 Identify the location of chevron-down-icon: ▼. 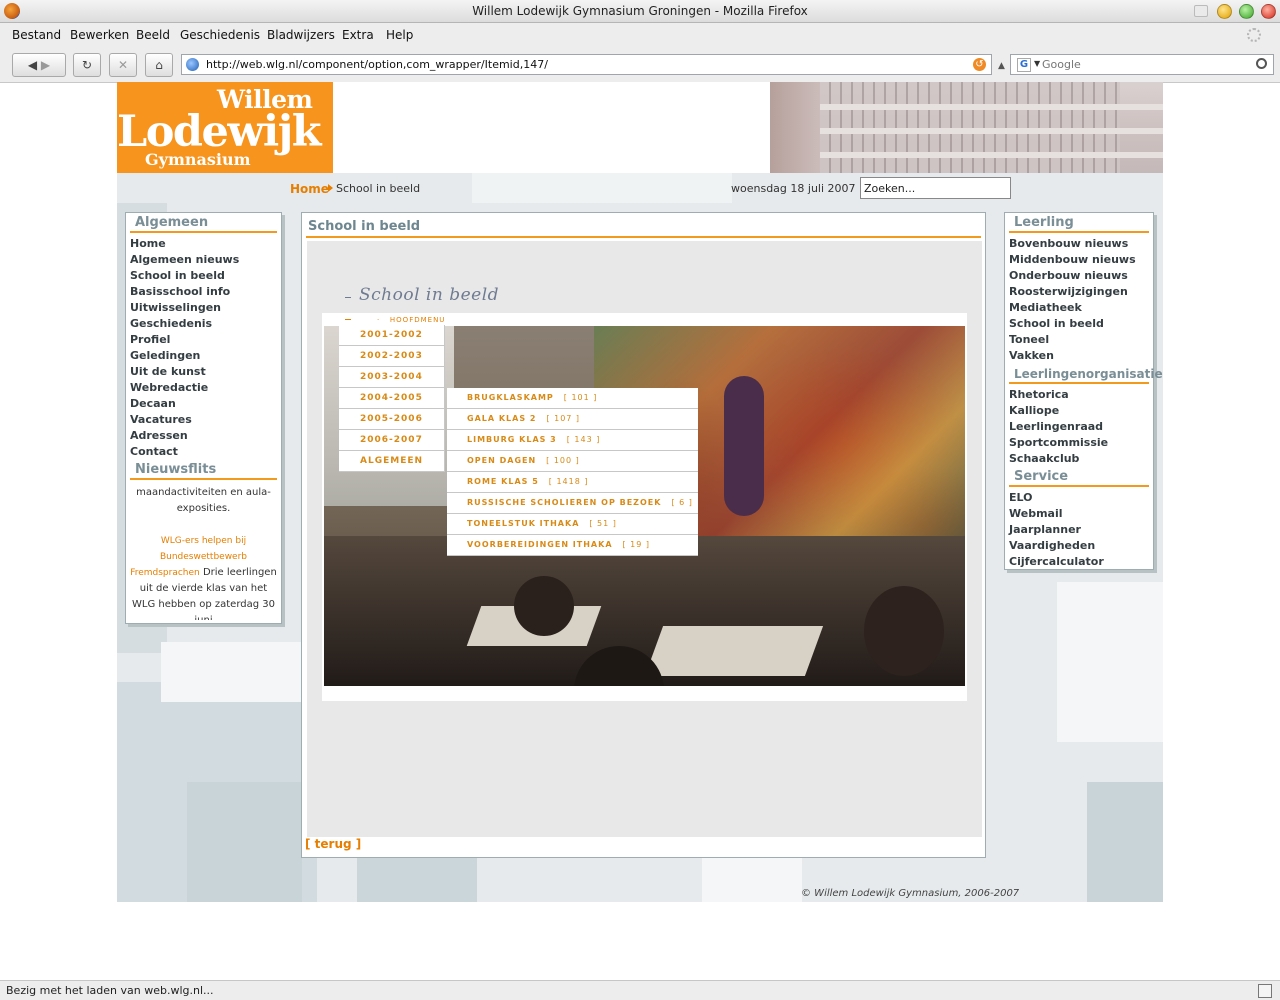
(1037, 63).